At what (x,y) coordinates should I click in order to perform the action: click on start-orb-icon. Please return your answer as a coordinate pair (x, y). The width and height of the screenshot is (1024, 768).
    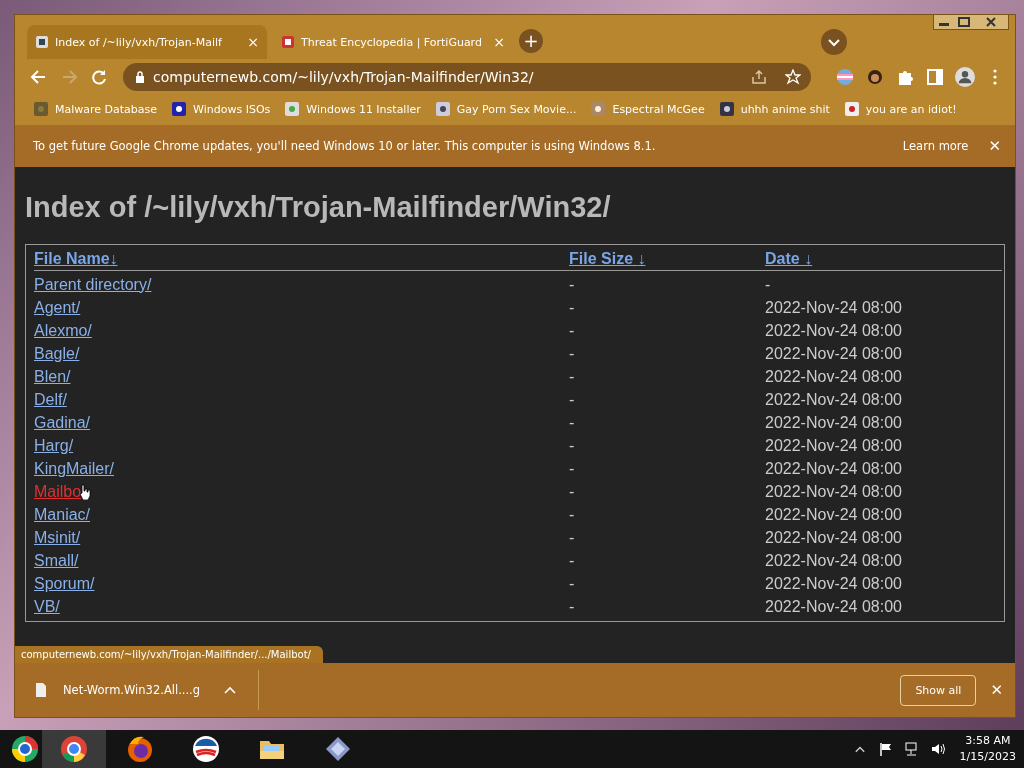
    Looking at the image, I should click on (25, 749).